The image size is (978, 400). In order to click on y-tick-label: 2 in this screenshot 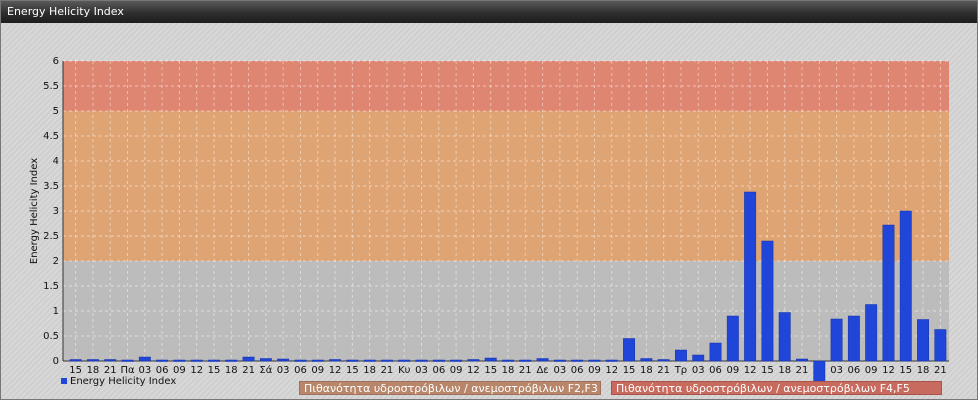, I will do `click(56, 261)`.